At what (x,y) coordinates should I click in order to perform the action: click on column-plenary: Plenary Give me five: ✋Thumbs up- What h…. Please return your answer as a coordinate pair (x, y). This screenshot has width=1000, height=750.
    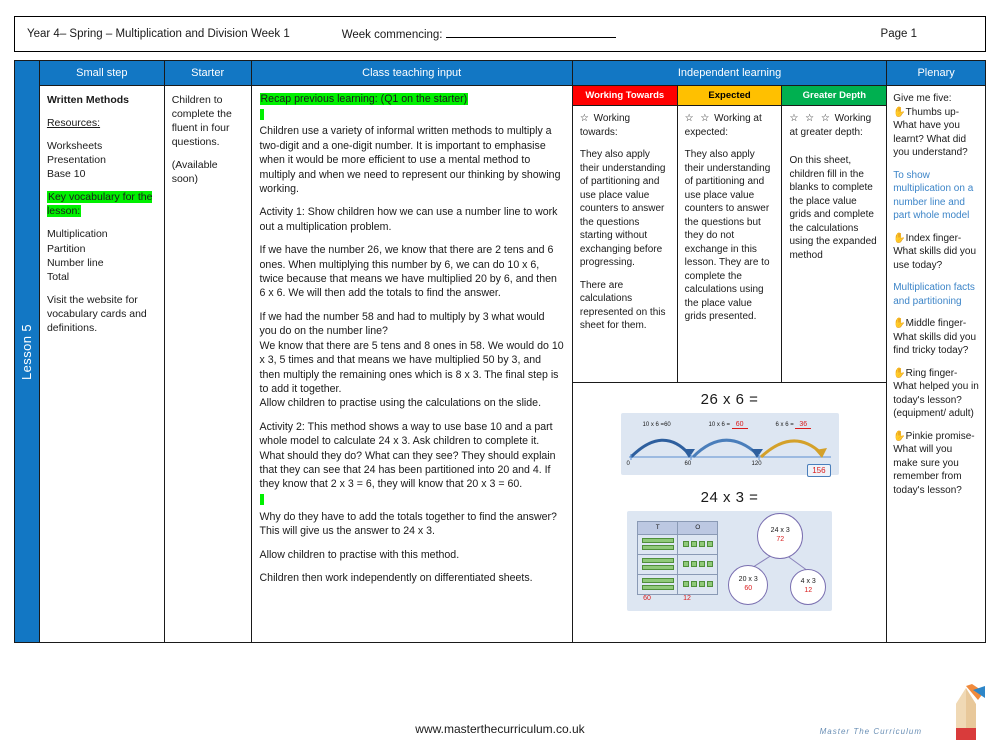
    Looking at the image, I should click on (936, 351).